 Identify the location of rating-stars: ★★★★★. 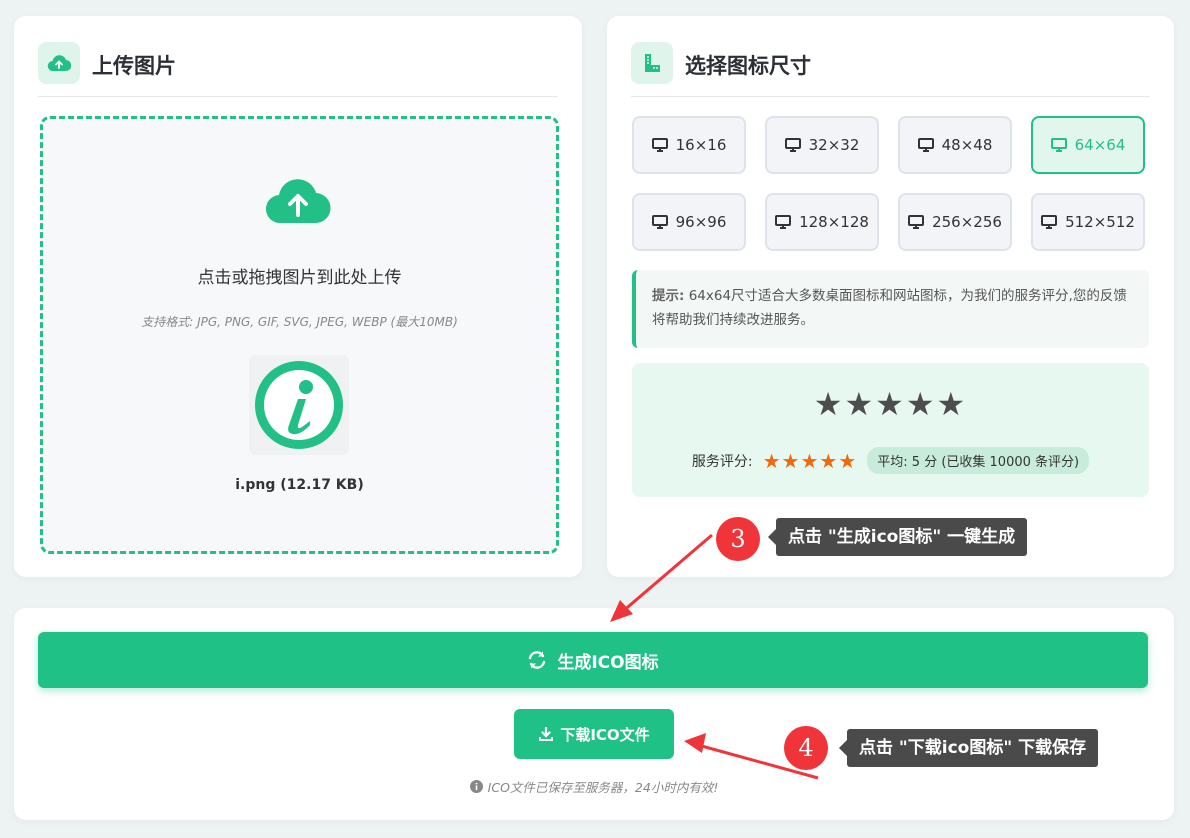
(810, 461).